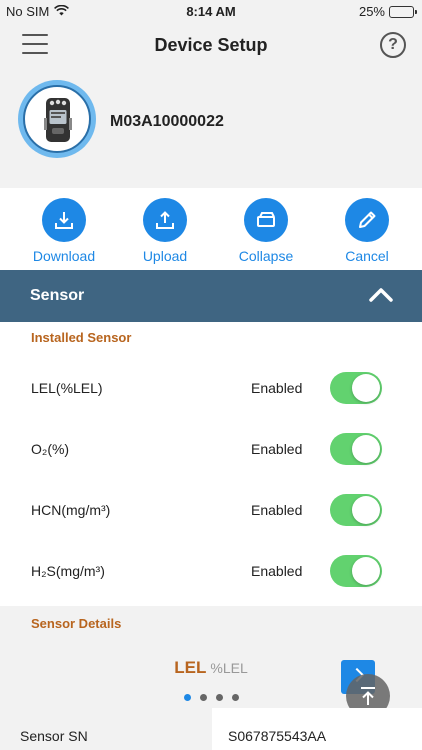 This screenshot has width=422, height=750. I want to click on collapse-button: Collapse, so click(266, 231).